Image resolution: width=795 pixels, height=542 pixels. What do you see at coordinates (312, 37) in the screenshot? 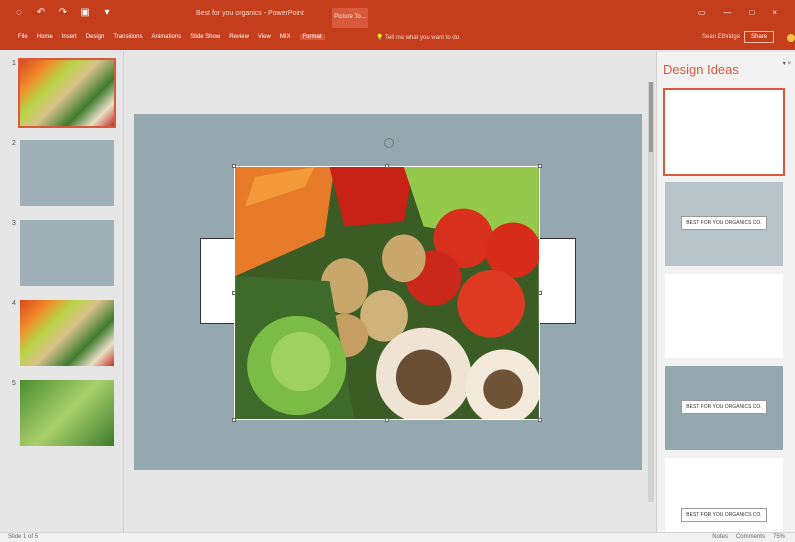
I see `tab-format: Format` at bounding box center [312, 37].